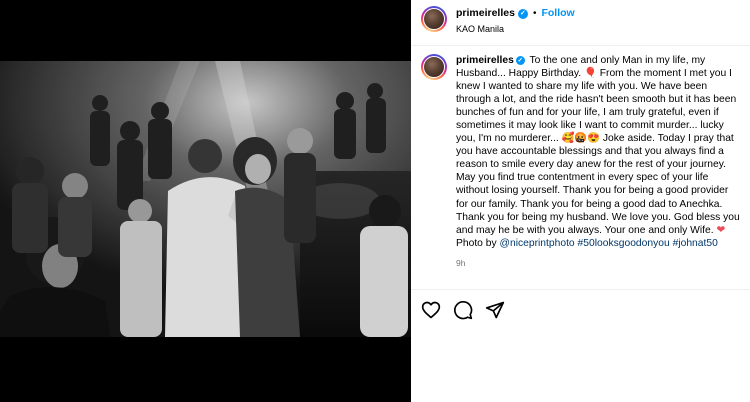 The height and width of the screenshot is (402, 750). What do you see at coordinates (464, 311) in the screenshot?
I see `comment-bubble-icon` at bounding box center [464, 311].